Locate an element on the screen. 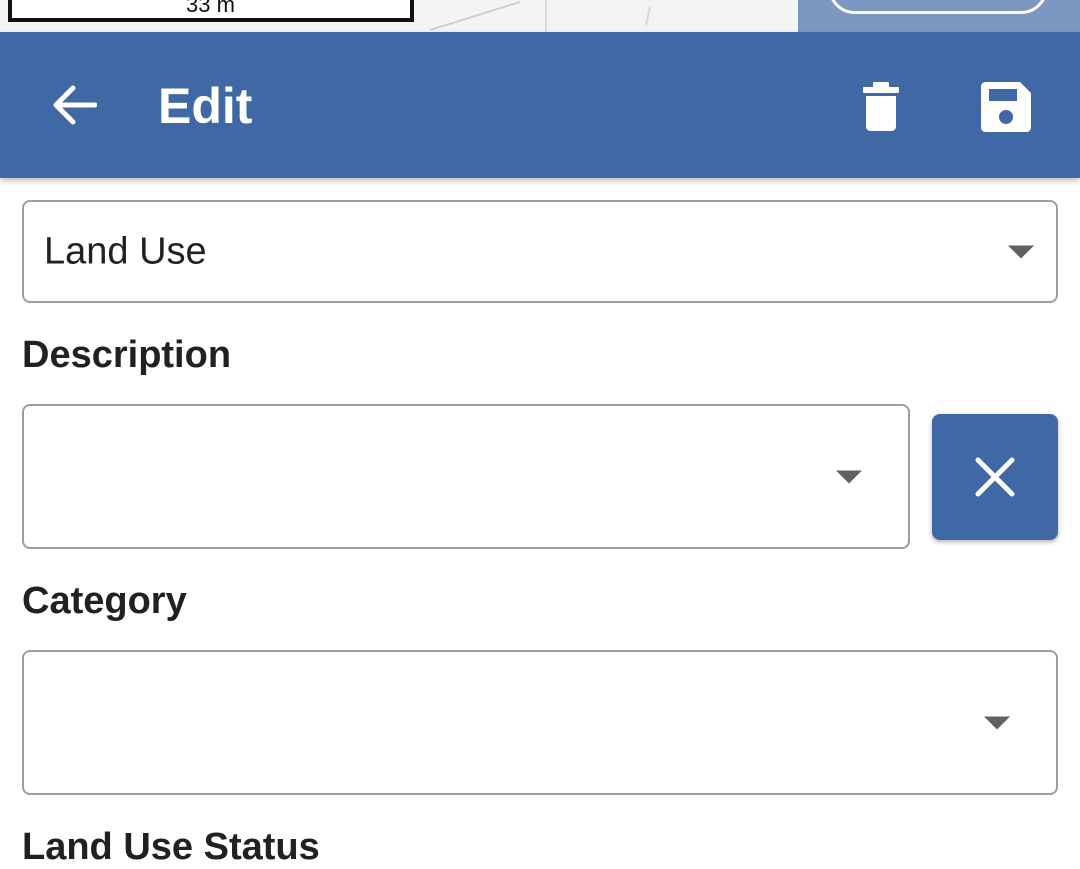 This screenshot has height=869, width=1080. page-title: Edit is located at coordinates (205, 106).